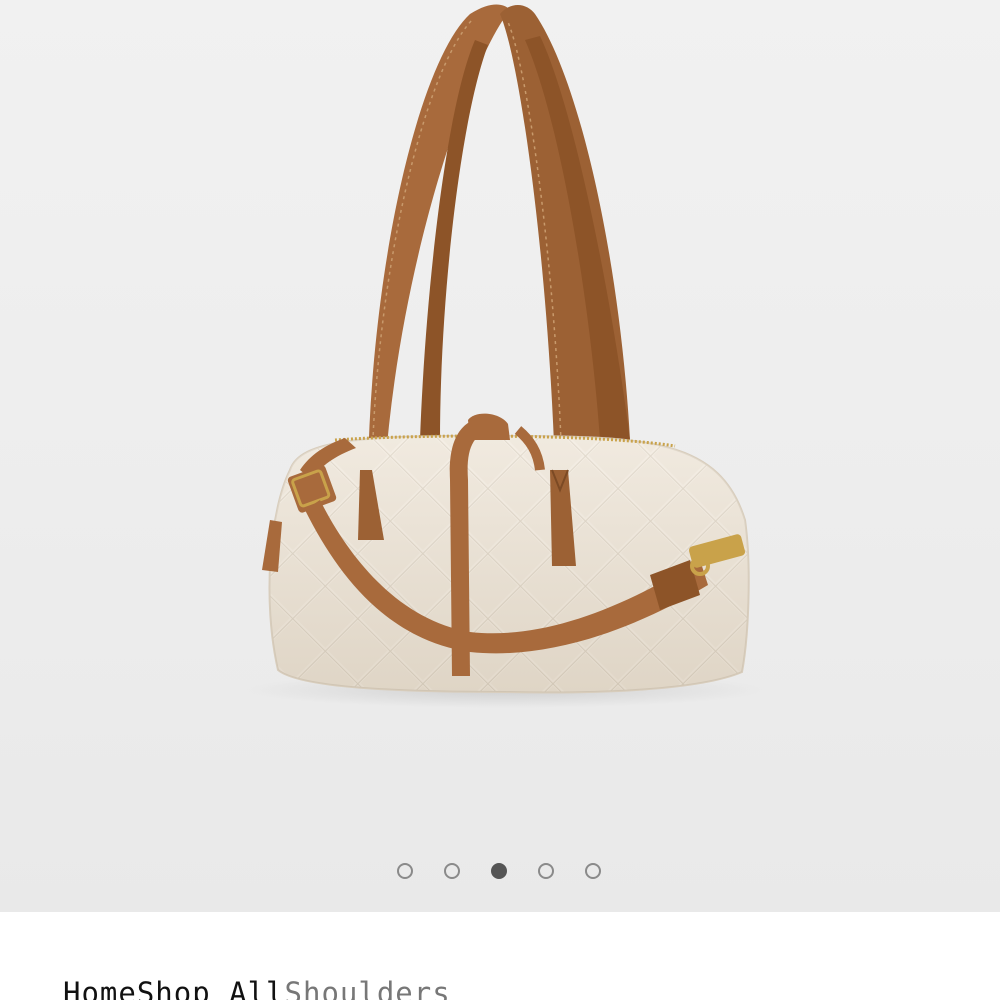  I want to click on breadcrumb-current-shoulders: Shoulders, so click(367, 988).